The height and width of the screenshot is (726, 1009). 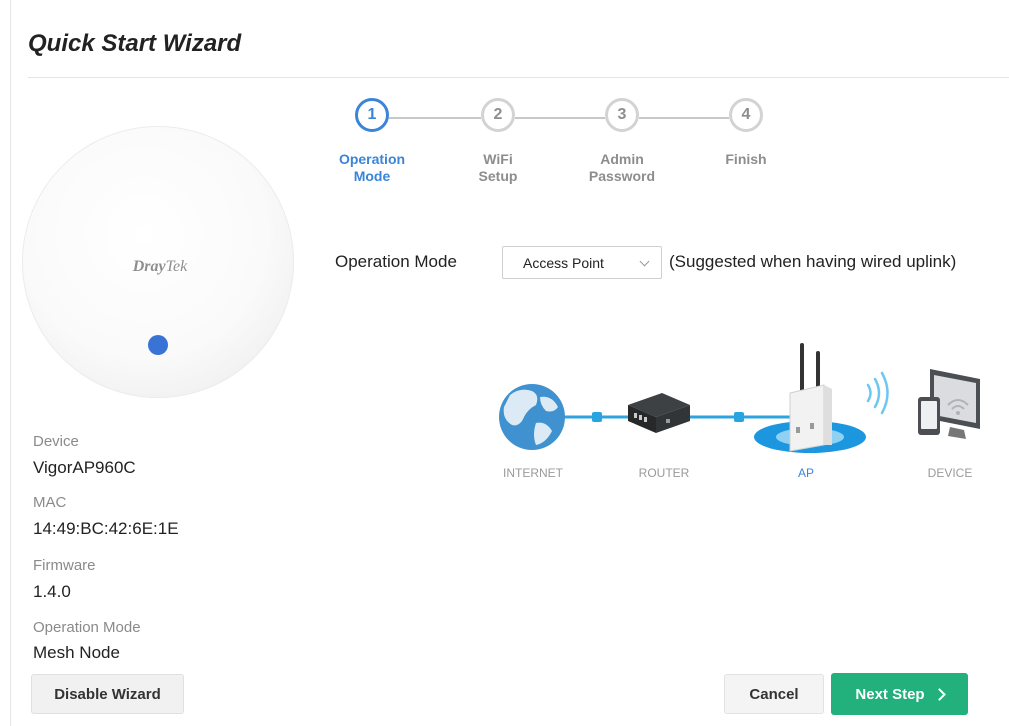 I want to click on chevron-right-icon, so click(x=939, y=694).